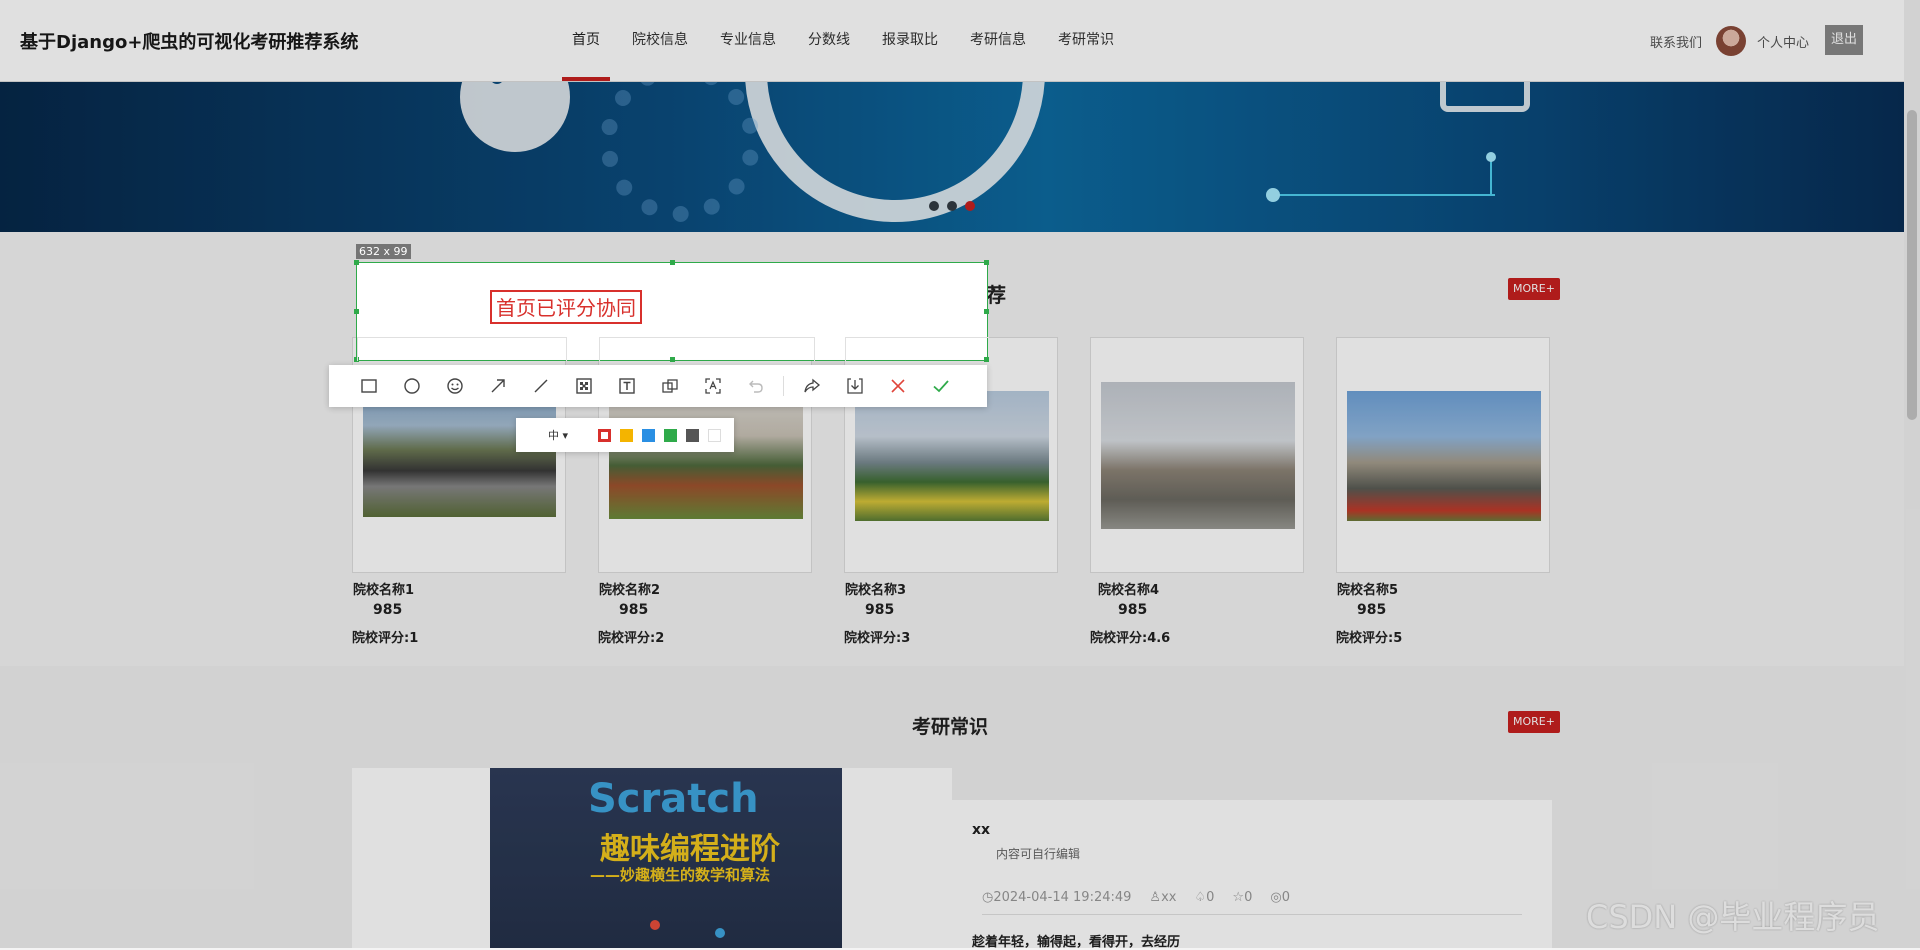 Image resolution: width=1920 pixels, height=950 pixels. Describe the element at coordinates (1912, 265) in the screenshot. I see `scrollbar-thumb` at that location.